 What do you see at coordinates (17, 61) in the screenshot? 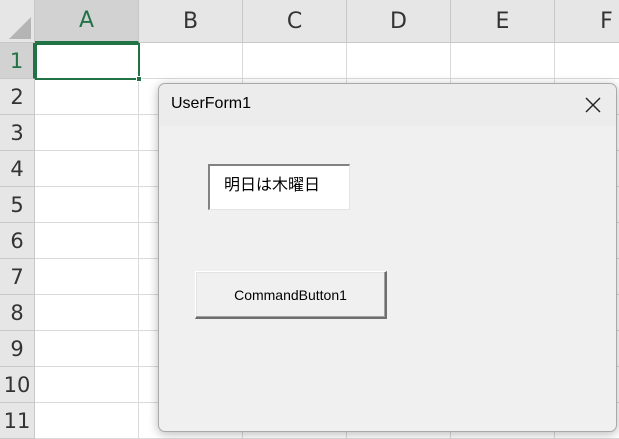
I see `row-header-1: 1` at bounding box center [17, 61].